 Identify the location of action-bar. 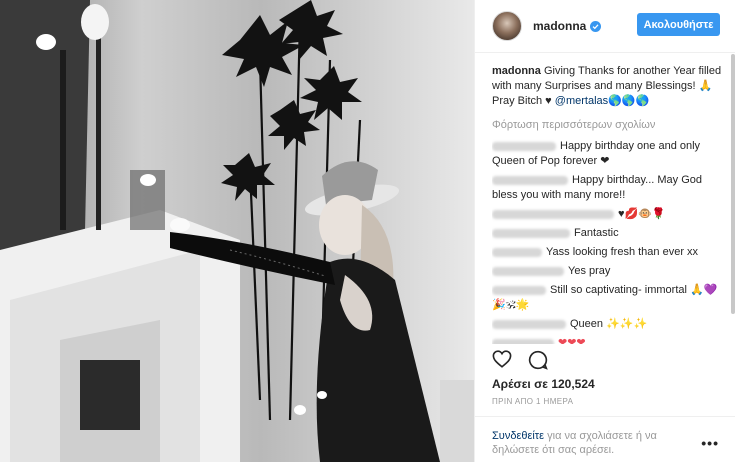
(520, 360).